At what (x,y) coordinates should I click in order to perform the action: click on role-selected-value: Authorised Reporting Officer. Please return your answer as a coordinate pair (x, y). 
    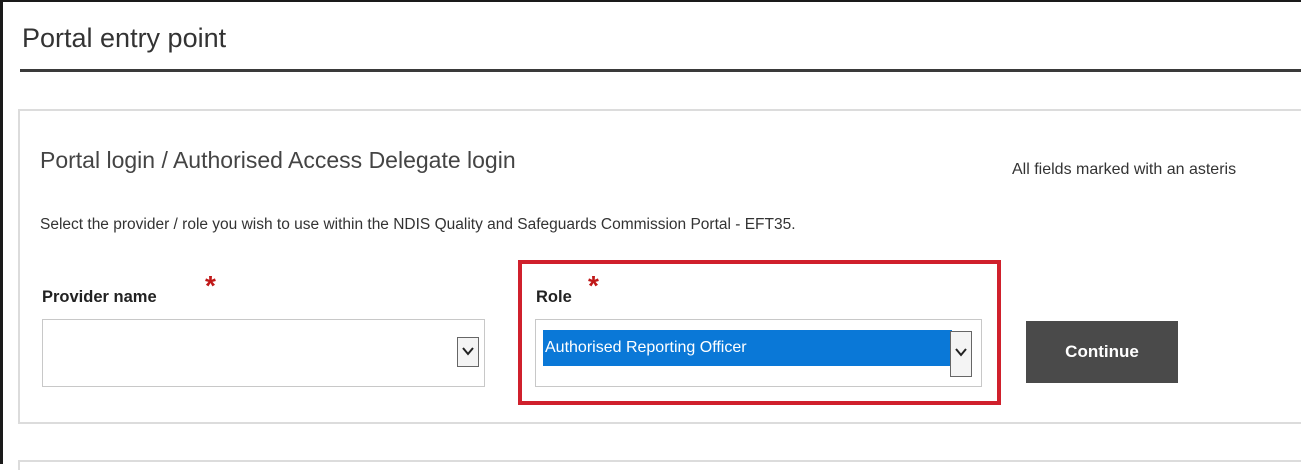
    Looking at the image, I should click on (747, 348).